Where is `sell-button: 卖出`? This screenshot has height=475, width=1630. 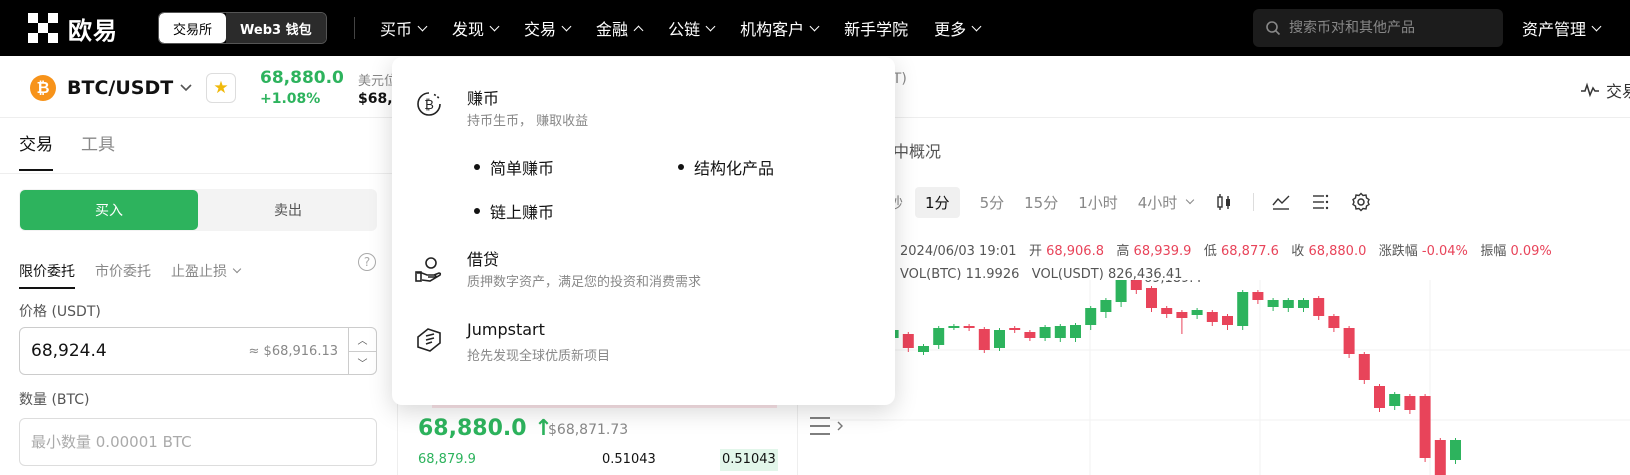 sell-button: 卖出 is located at coordinates (288, 210).